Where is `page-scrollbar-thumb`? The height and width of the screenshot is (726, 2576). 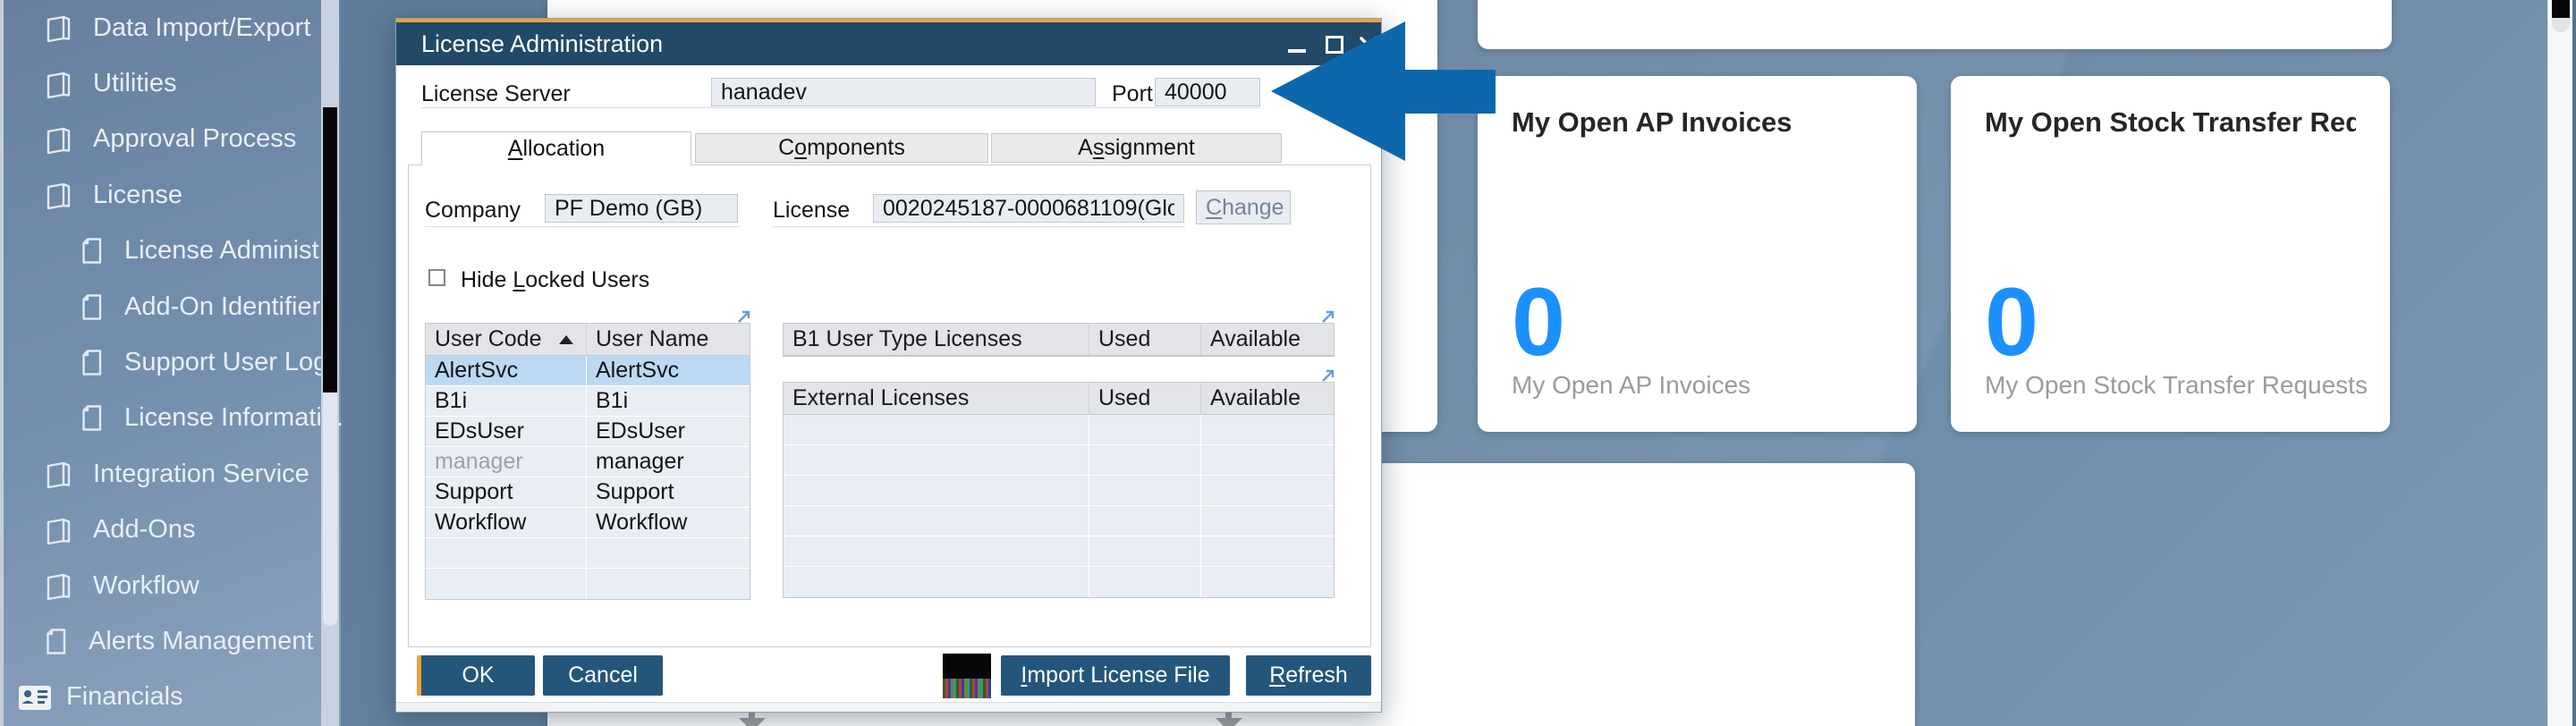 page-scrollbar-thumb is located at coordinates (2561, 16).